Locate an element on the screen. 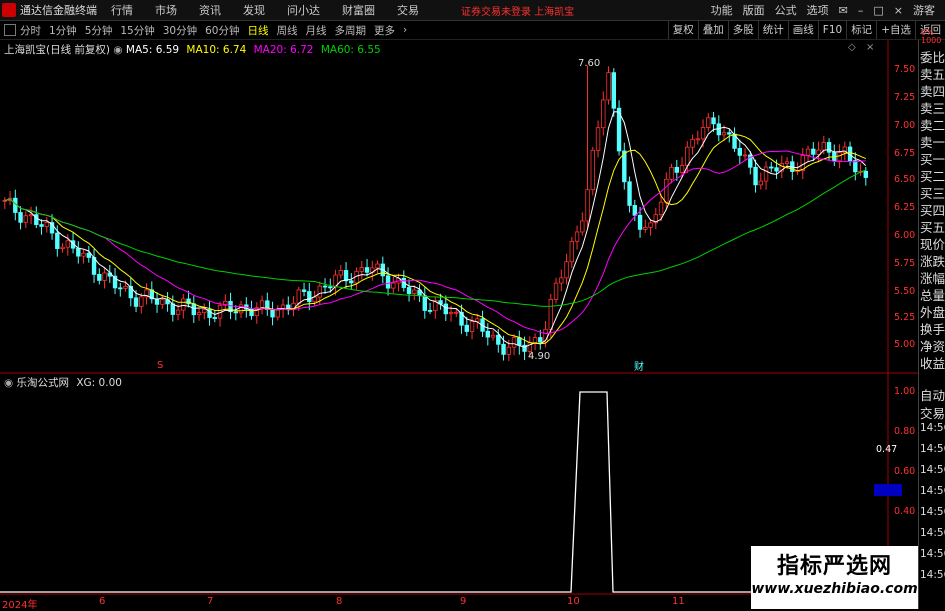 The height and width of the screenshot is (611, 945). mail-icon: ✉ is located at coordinates (843, 10).